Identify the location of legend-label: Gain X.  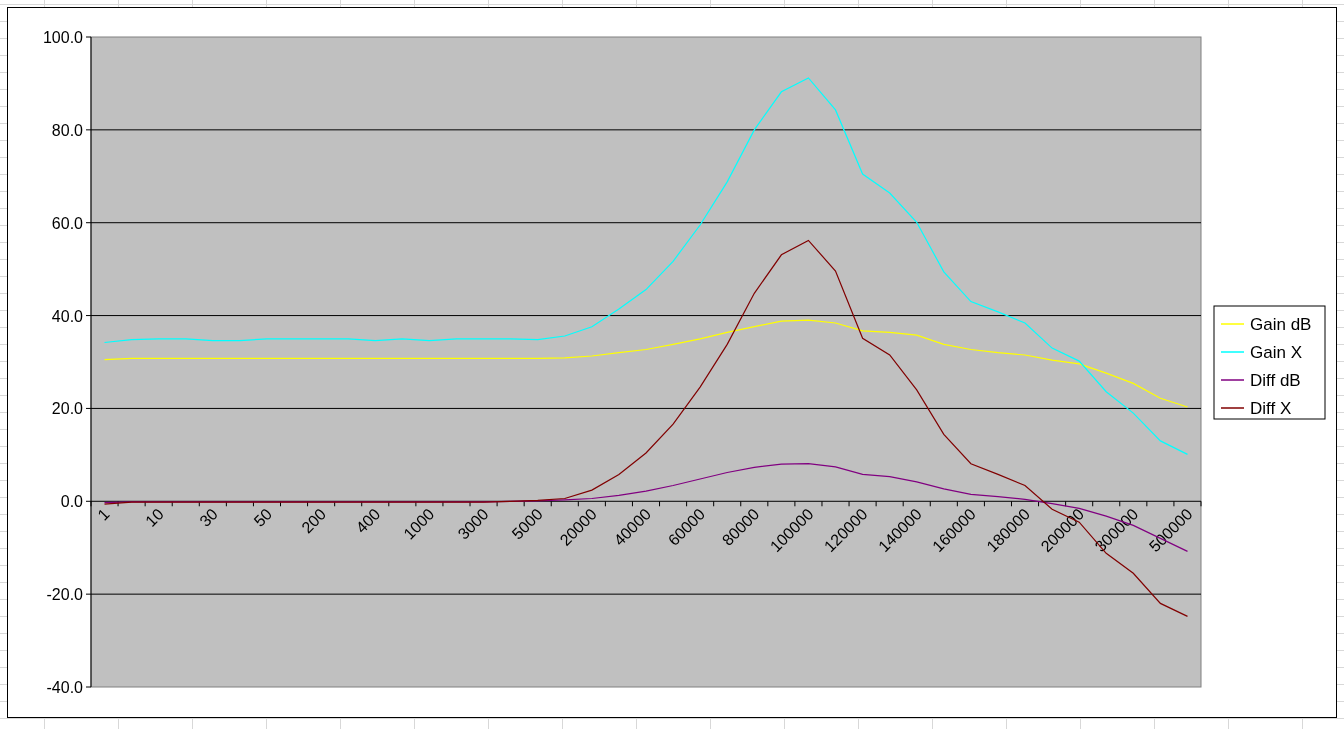
(1276, 352).